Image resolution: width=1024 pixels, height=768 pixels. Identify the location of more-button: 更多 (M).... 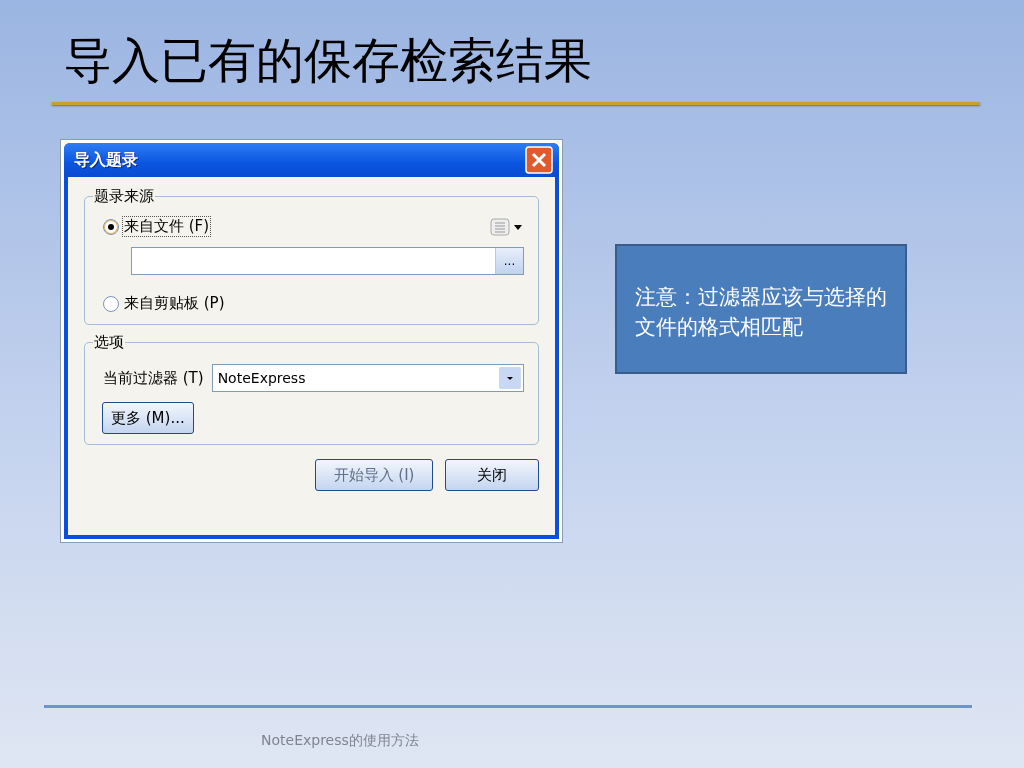
(148, 418).